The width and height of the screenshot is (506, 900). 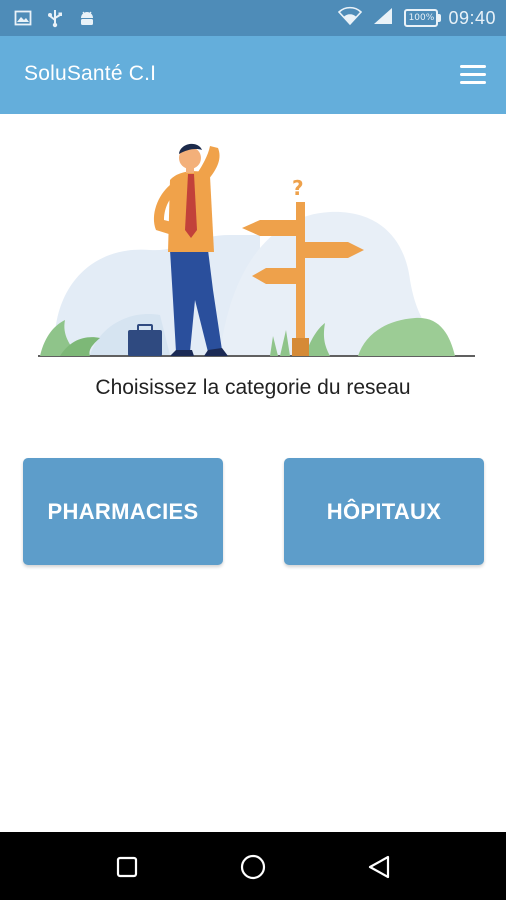 I want to click on pharmacies-button: PHARMACIES, so click(x=123, y=511).